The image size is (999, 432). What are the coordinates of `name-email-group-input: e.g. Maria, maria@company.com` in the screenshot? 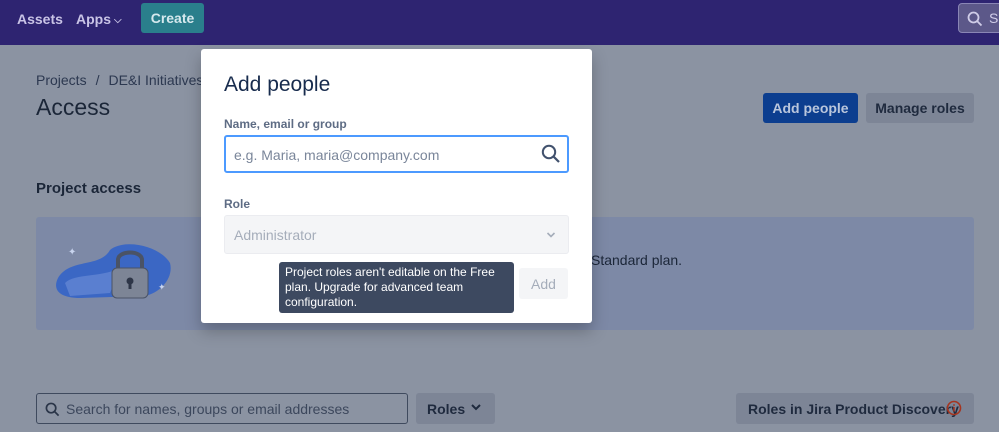 It's located at (396, 154).